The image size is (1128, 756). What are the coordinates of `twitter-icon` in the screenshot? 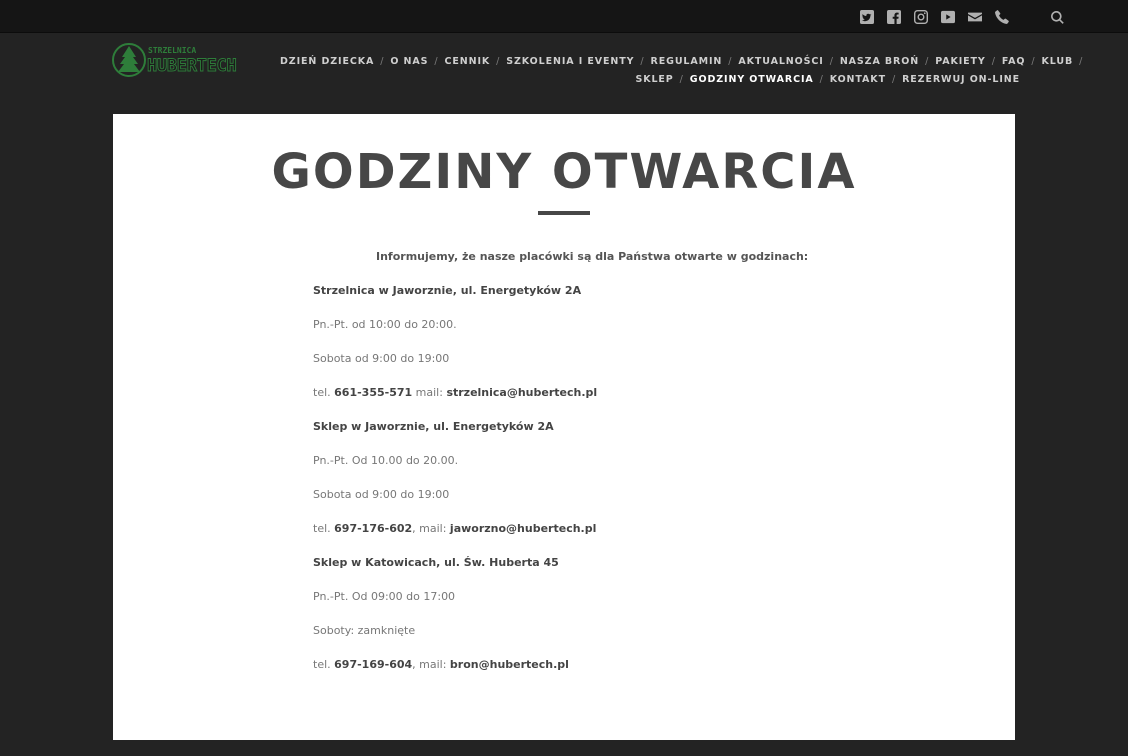 It's located at (866, 16).